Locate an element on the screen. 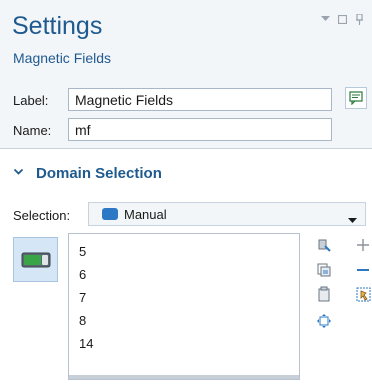 Image resolution: width=372 pixels, height=387 pixels. list-item: 8 is located at coordinates (184, 320).